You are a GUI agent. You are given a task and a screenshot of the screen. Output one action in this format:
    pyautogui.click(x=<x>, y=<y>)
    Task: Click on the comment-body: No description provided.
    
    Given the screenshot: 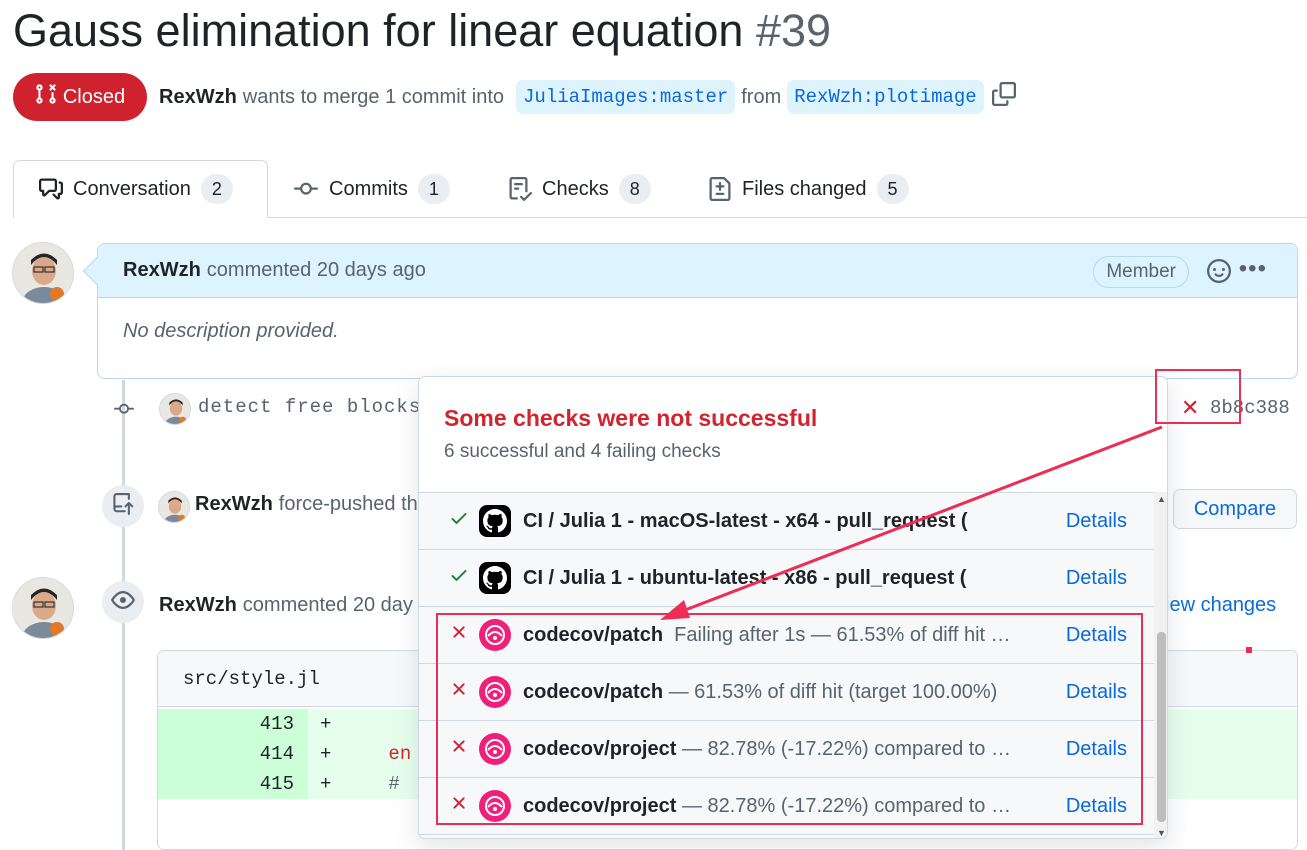 What is the action you would take?
    pyautogui.click(x=231, y=331)
    